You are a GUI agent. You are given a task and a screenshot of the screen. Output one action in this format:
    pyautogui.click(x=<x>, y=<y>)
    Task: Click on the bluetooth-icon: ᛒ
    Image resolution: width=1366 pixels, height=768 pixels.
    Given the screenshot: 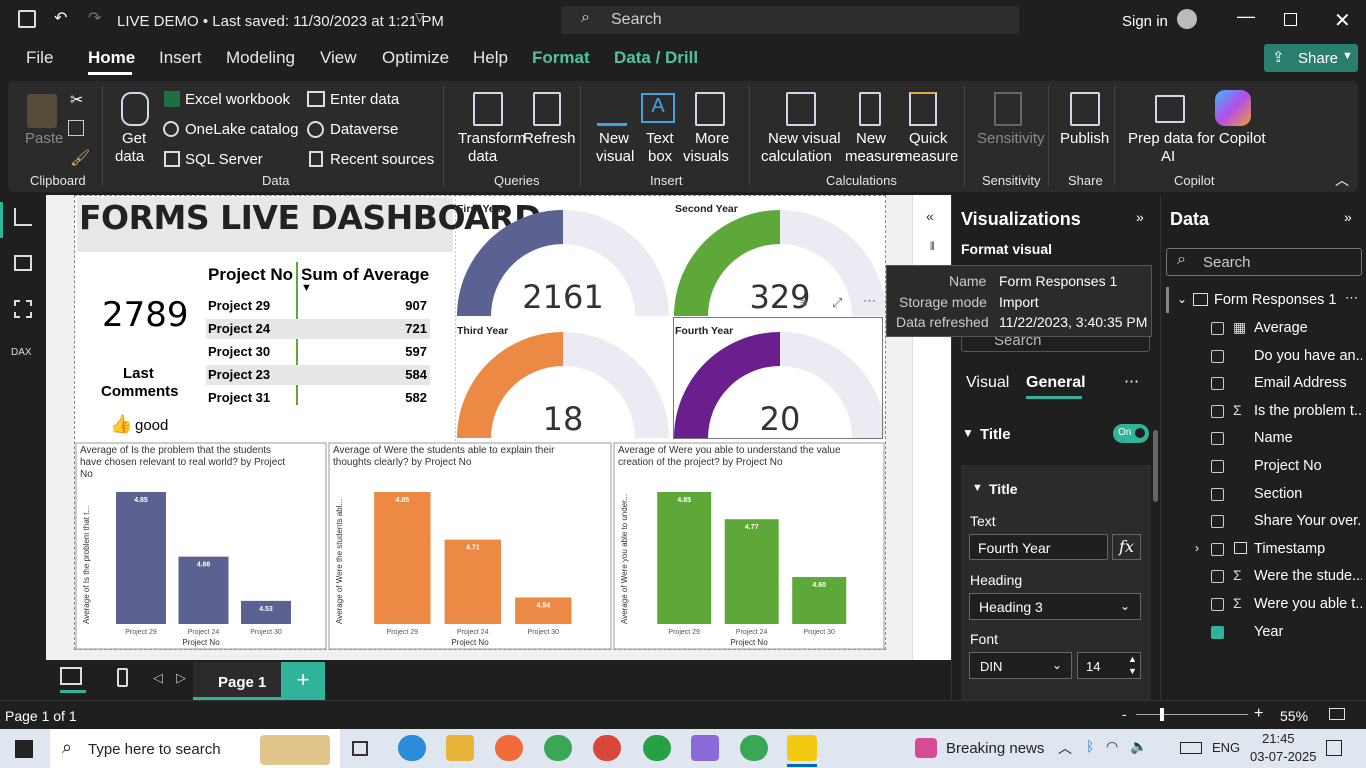 What is the action you would take?
    pyautogui.click(x=1090, y=746)
    